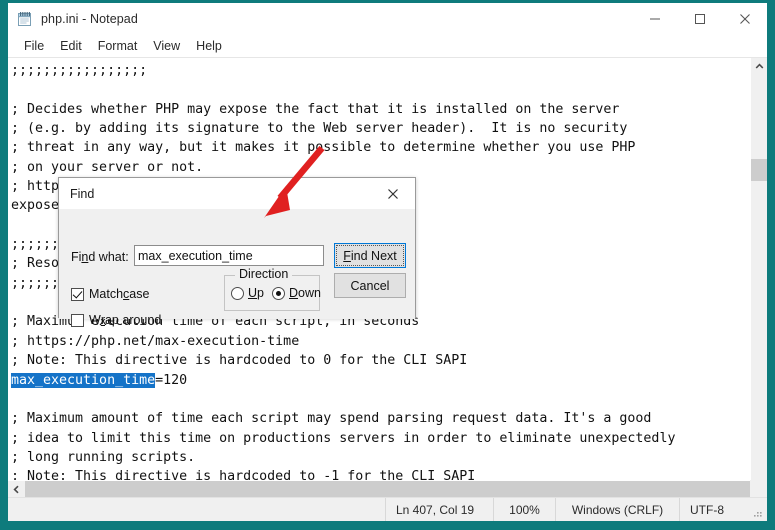  I want to click on vertical-scrollbar-thumb, so click(759, 170).